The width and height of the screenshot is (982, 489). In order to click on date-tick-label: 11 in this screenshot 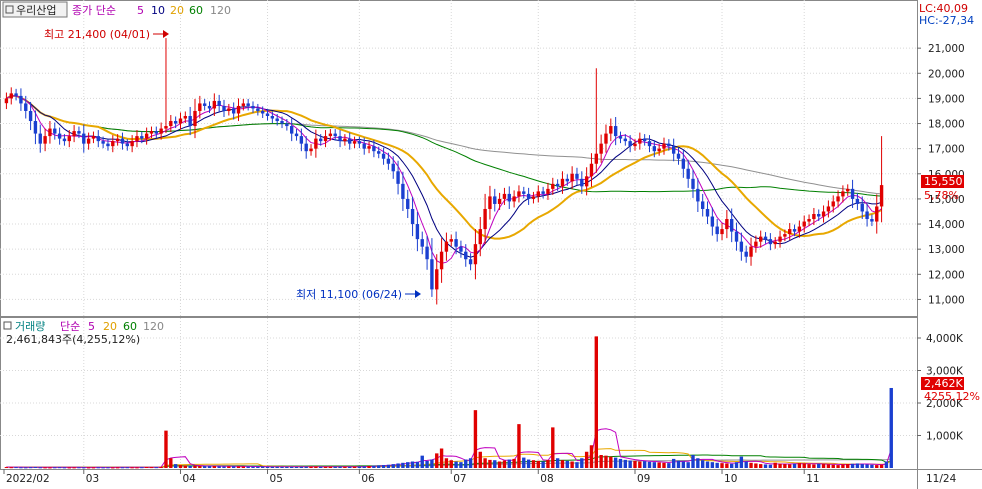, I will do `click(812, 479)`.